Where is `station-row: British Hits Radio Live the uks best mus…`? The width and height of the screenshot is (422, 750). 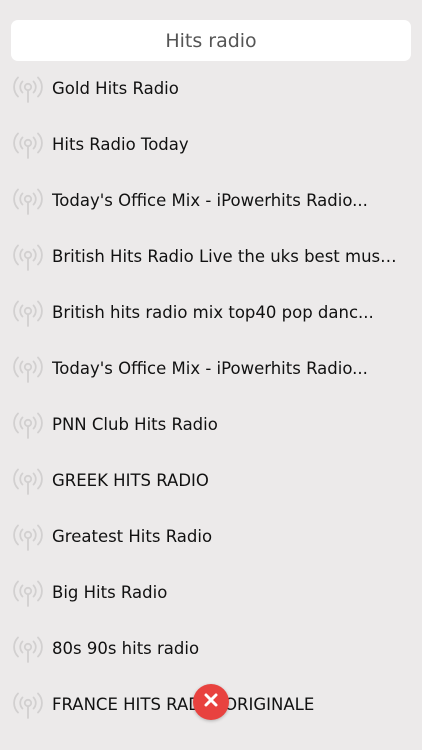
station-row: British Hits Radio Live the uks best mus… is located at coordinates (211, 257).